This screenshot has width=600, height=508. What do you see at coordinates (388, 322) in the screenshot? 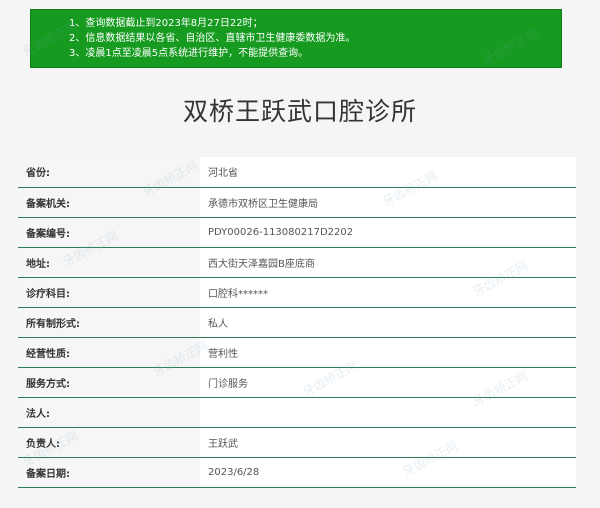
I see `row-value: 私人` at bounding box center [388, 322].